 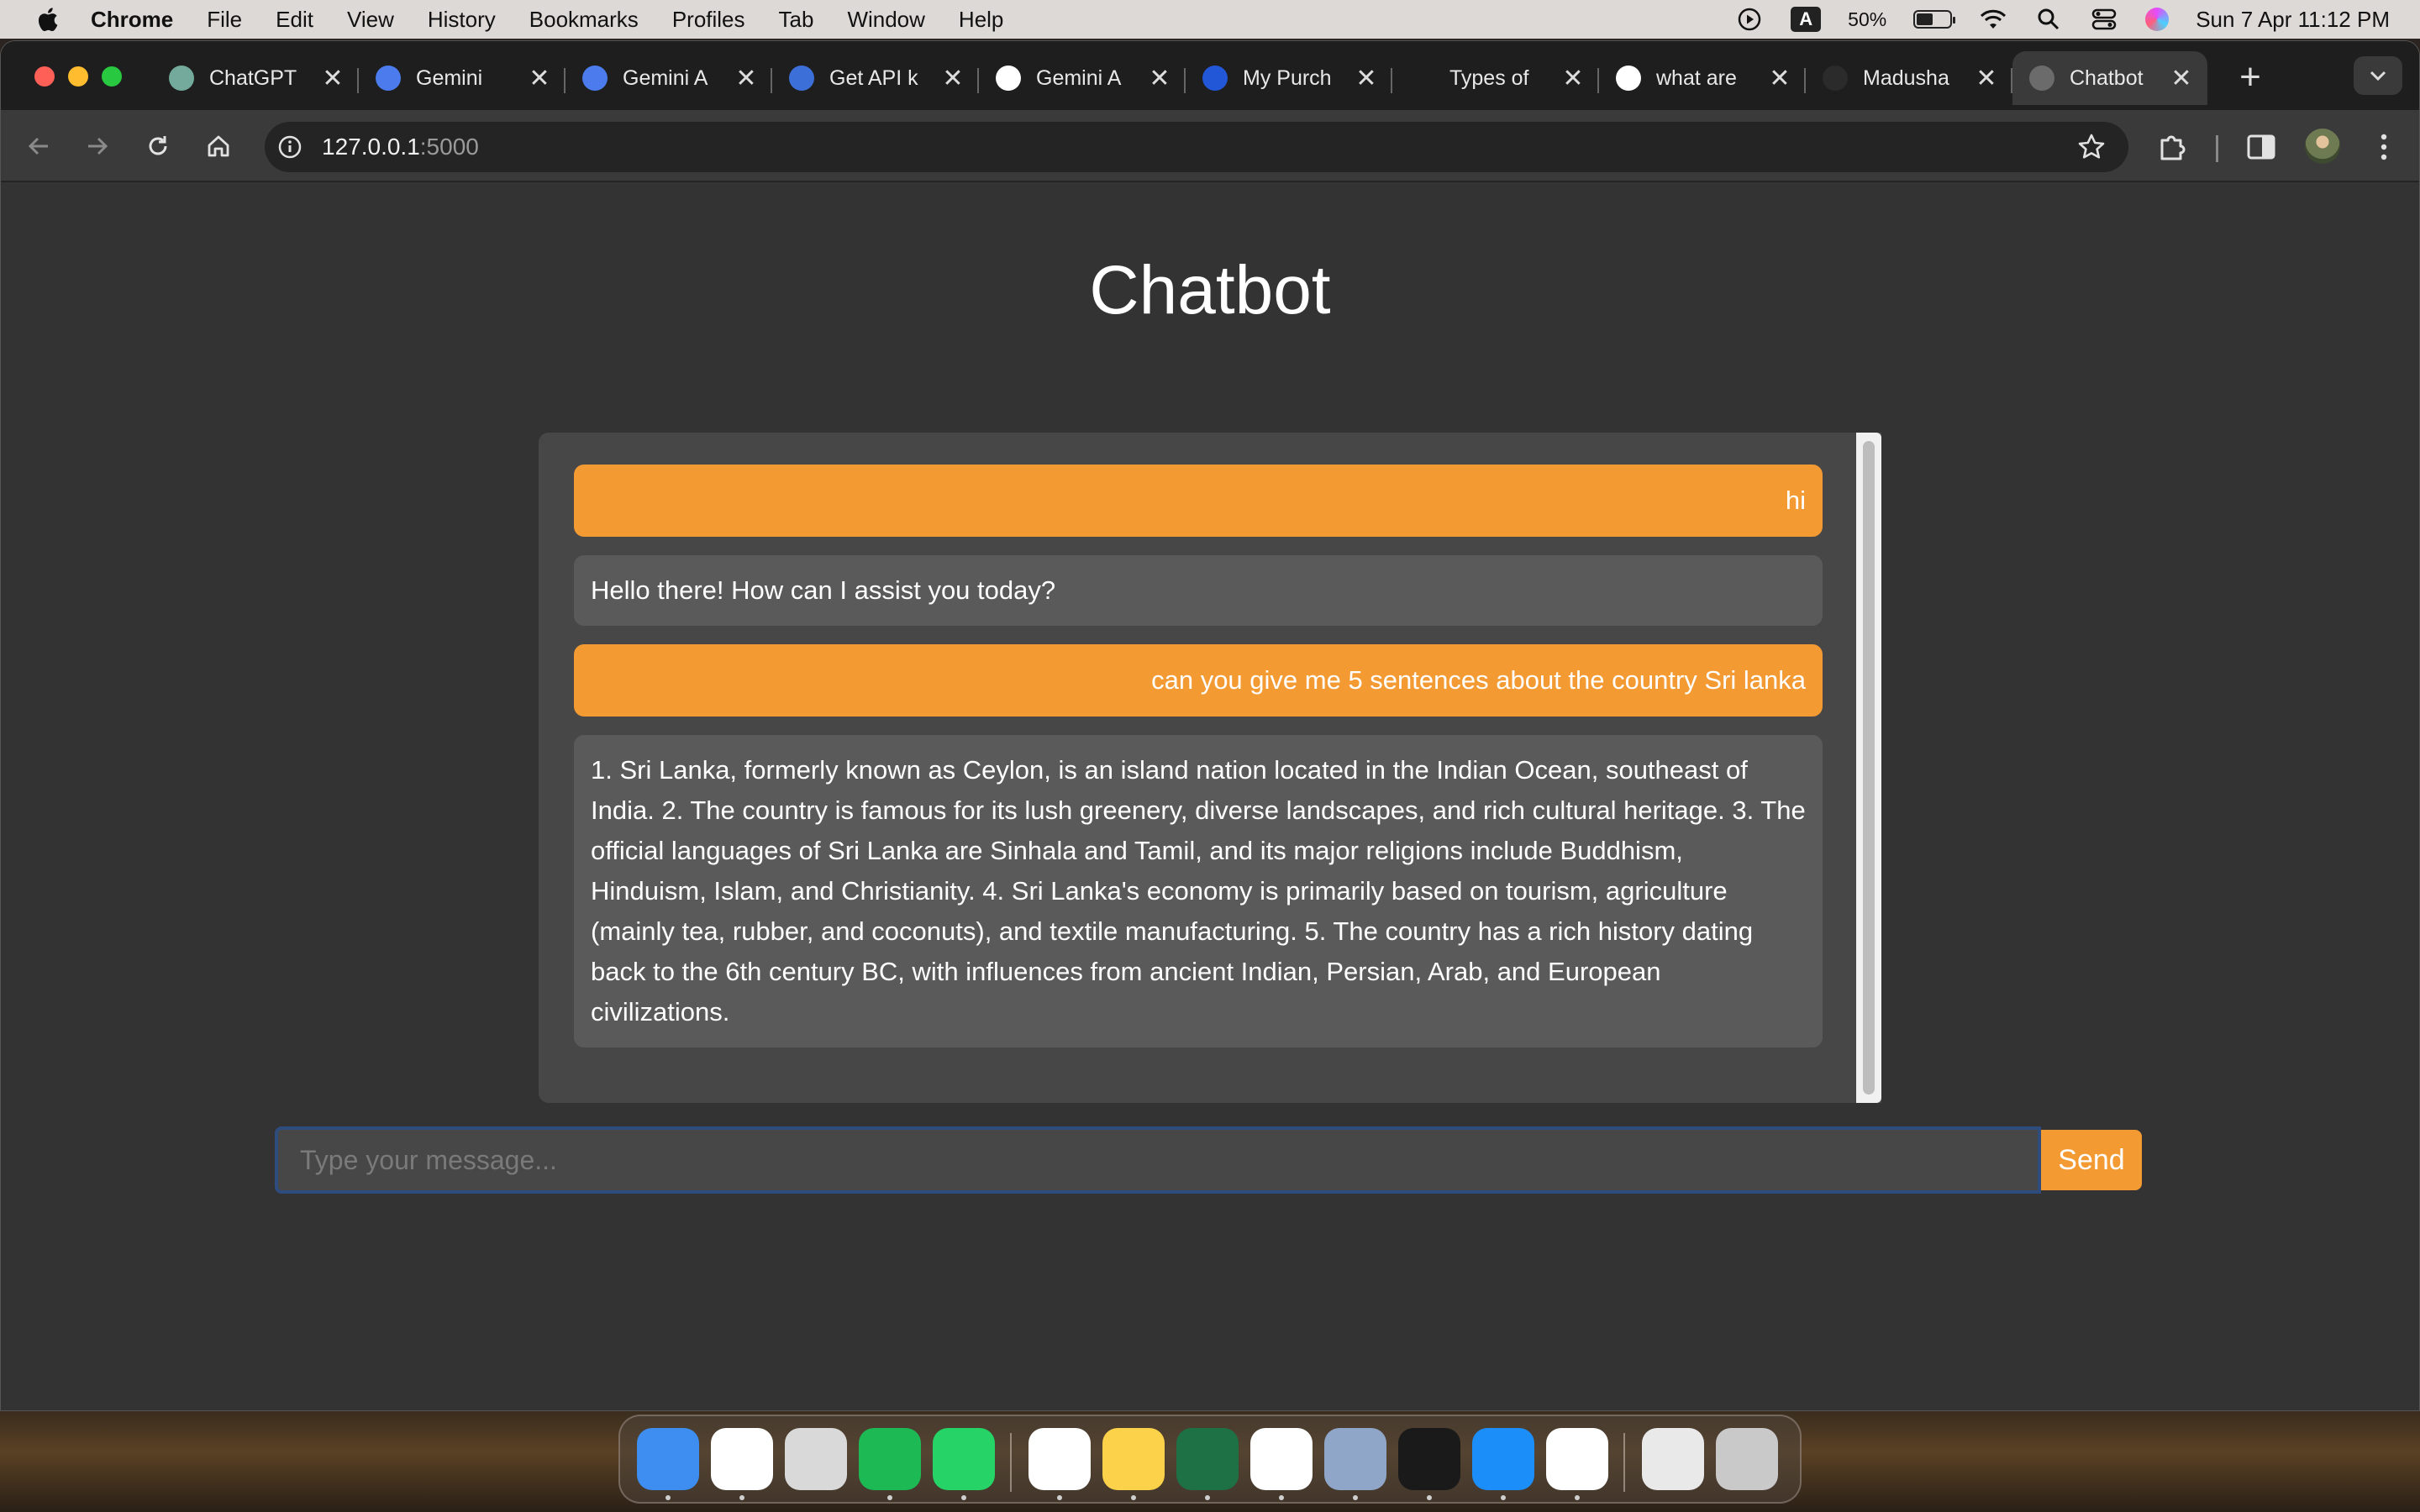 I want to click on menu-tab: Tab, so click(x=796, y=20).